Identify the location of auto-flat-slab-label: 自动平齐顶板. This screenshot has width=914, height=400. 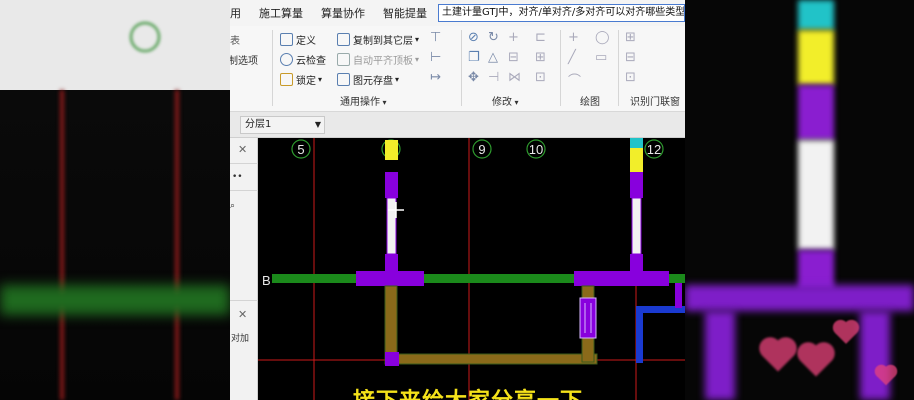
(383, 61).